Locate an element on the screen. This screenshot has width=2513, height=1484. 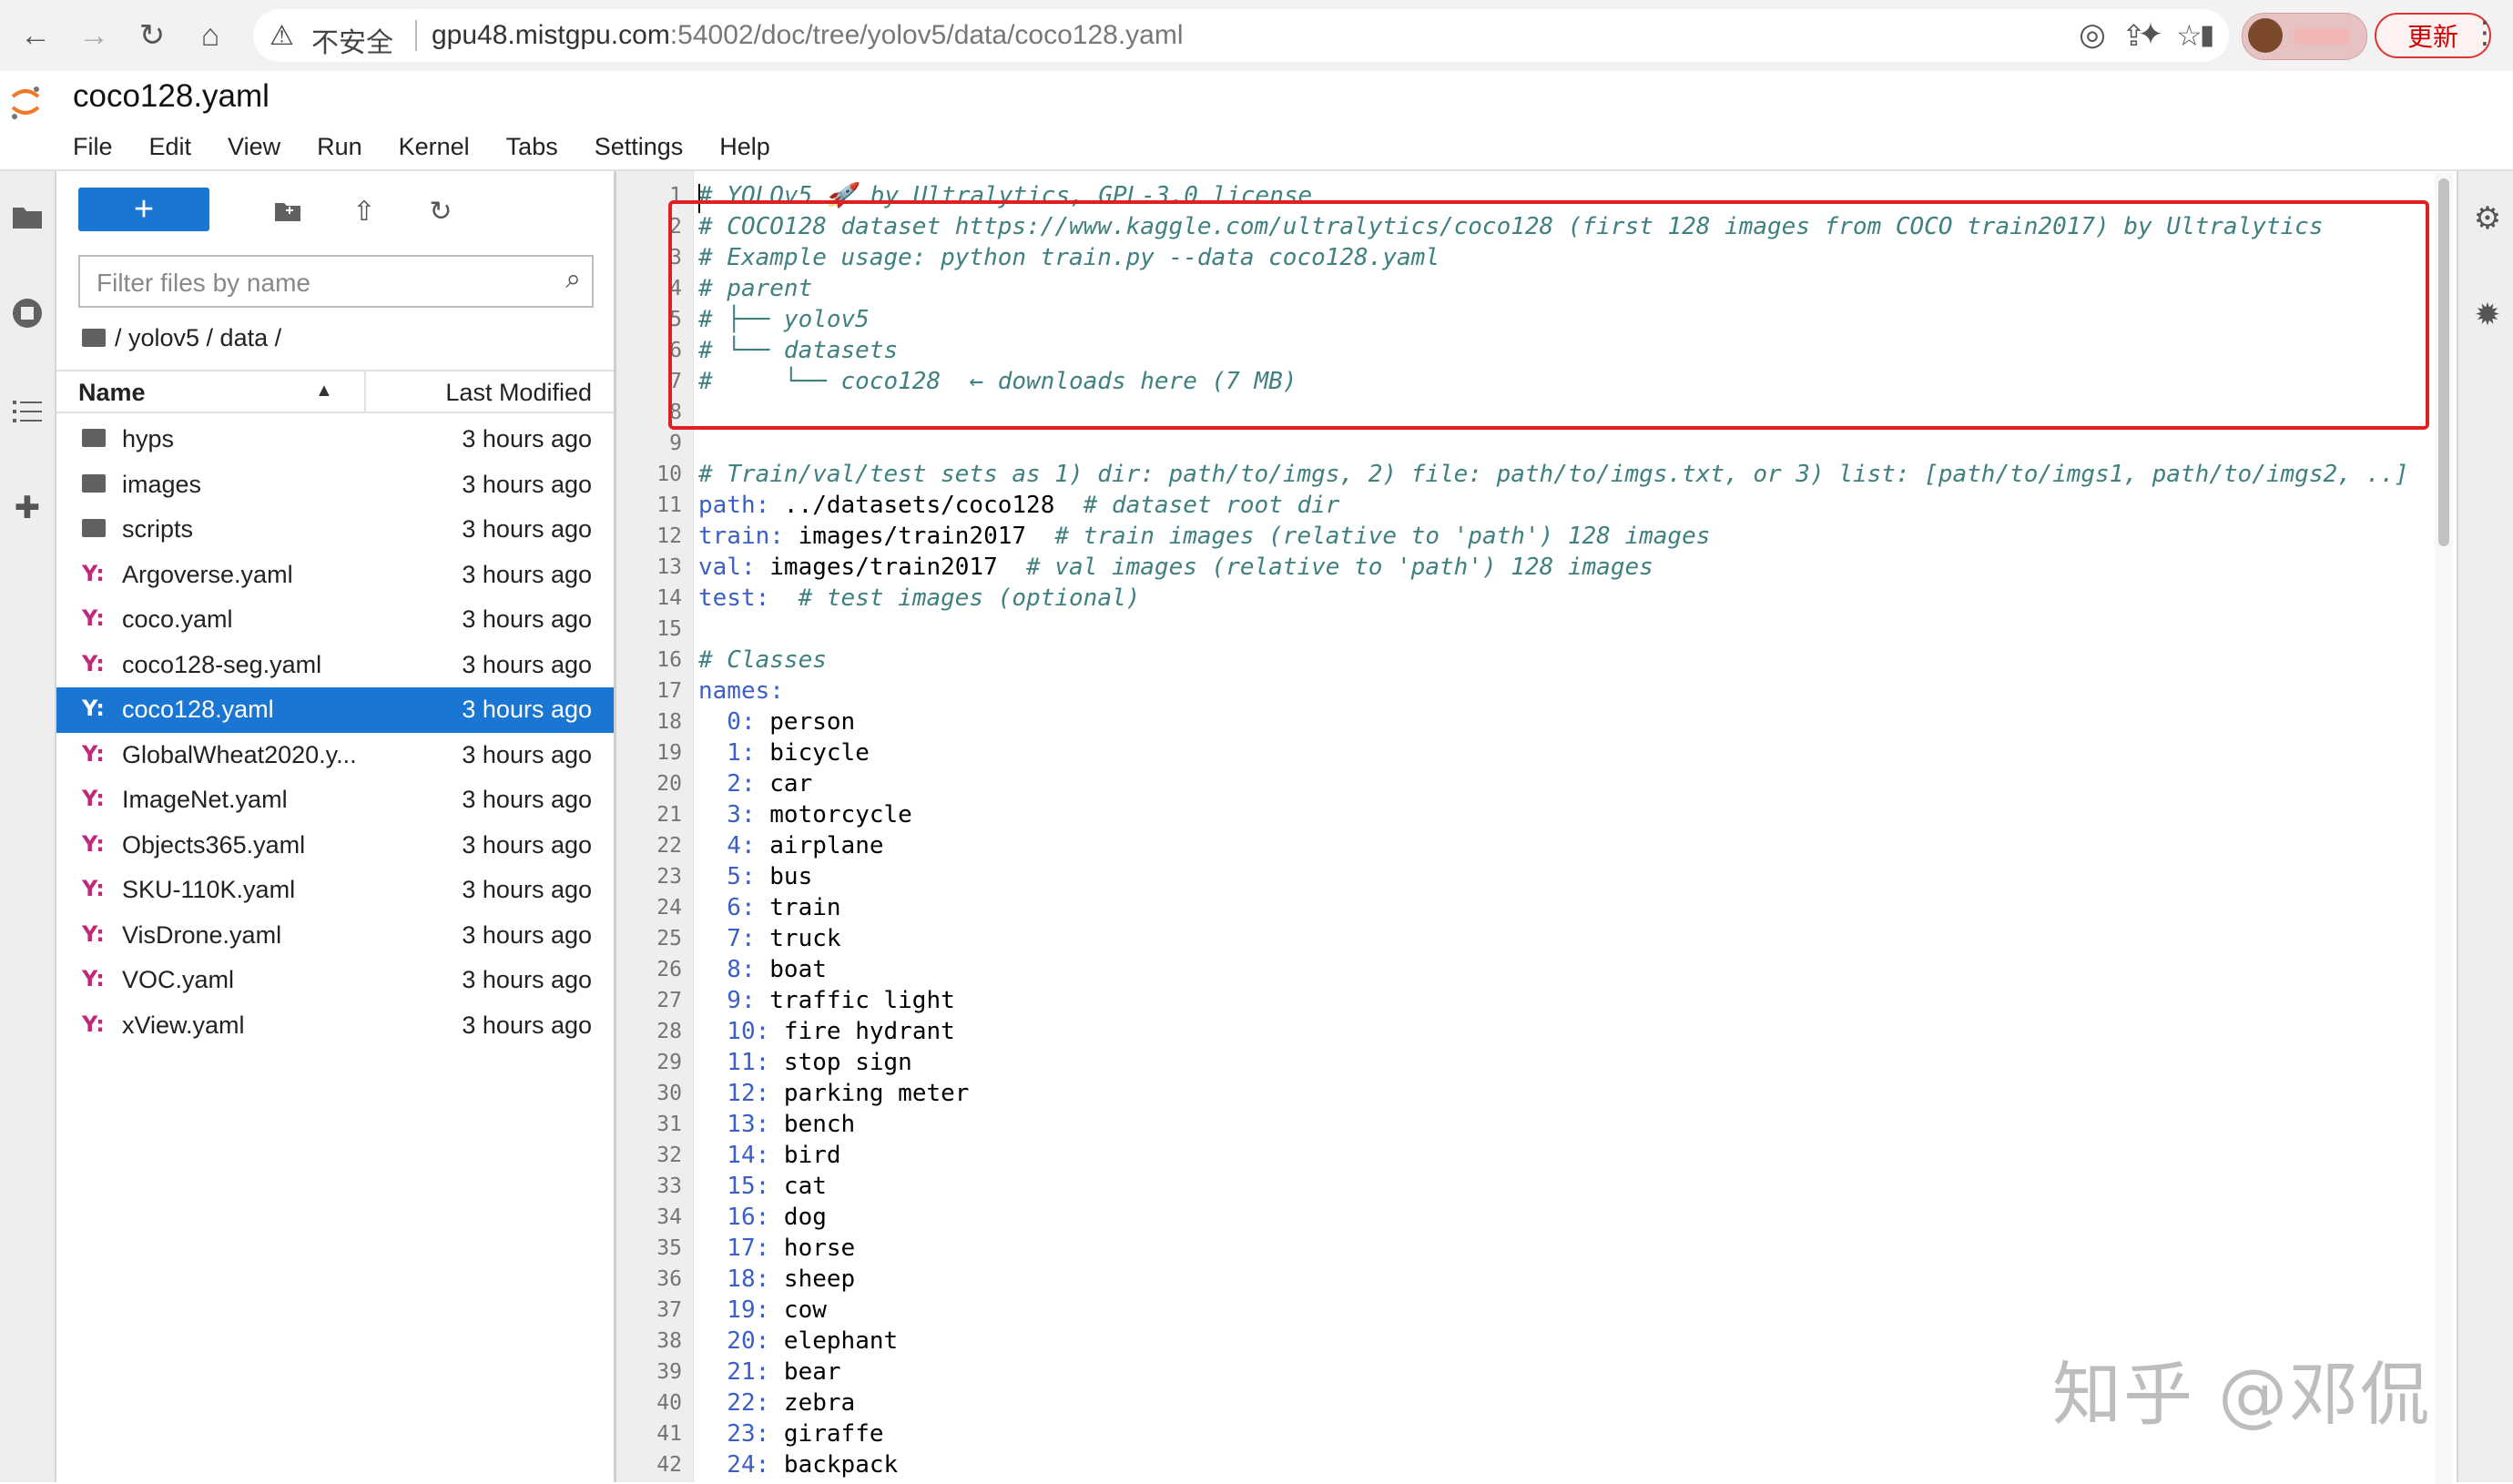
code-line: 1: bicycle is located at coordinates (784, 752).